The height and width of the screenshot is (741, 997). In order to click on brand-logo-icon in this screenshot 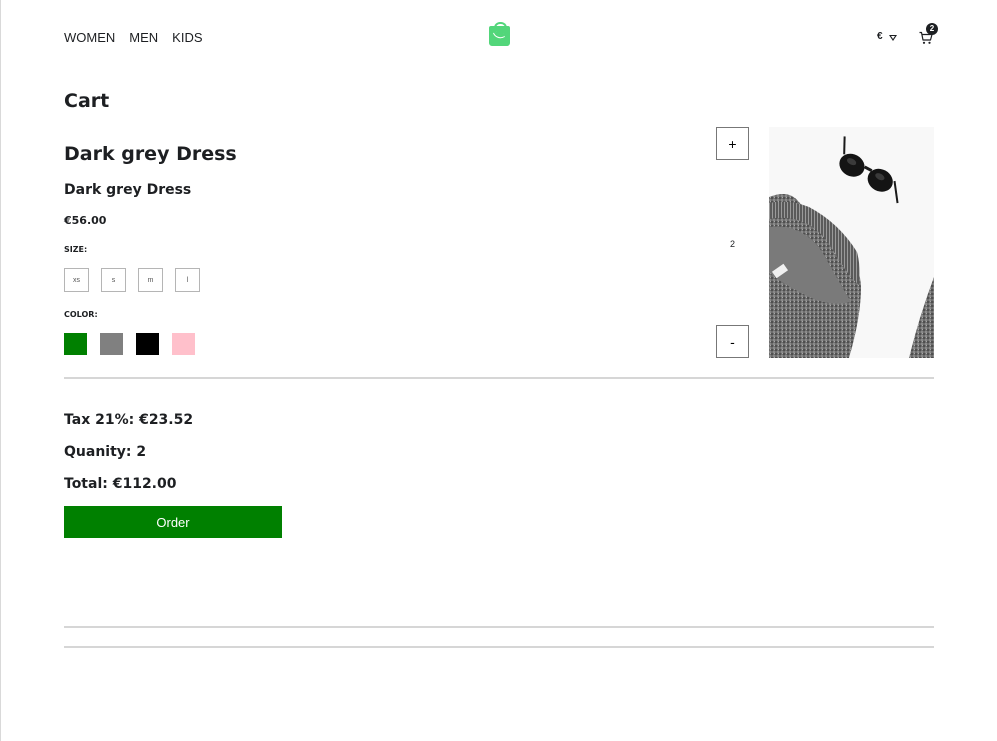, I will do `click(499, 34)`.